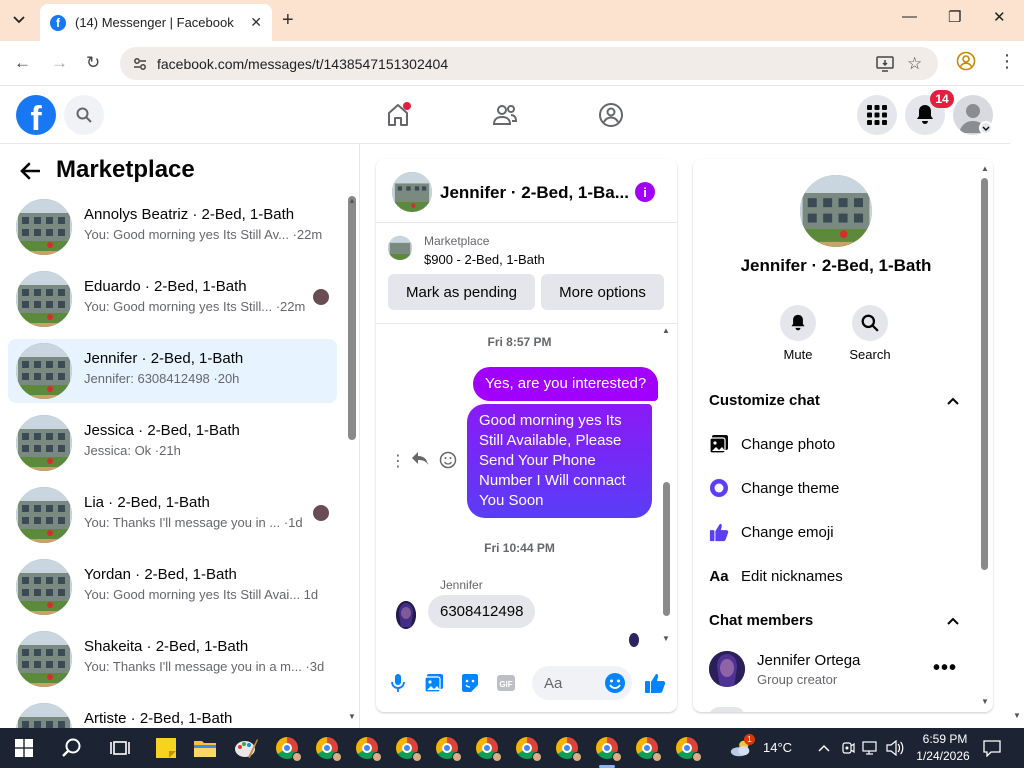  I want to click on forward-button: →, so click(59, 63).